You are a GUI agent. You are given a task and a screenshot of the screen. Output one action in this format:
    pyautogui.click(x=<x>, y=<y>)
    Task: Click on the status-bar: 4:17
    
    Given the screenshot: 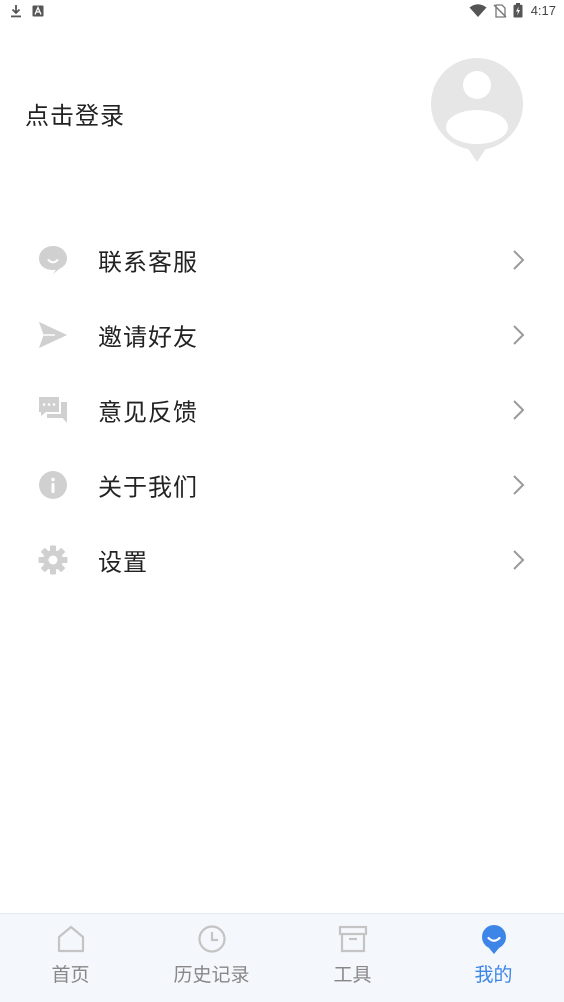 What is the action you would take?
    pyautogui.click(x=282, y=12)
    